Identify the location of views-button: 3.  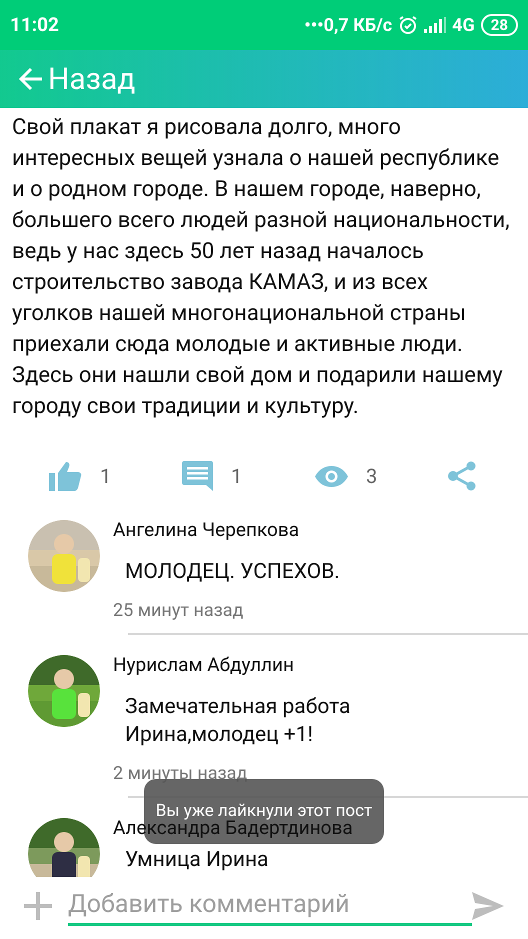
(381, 476).